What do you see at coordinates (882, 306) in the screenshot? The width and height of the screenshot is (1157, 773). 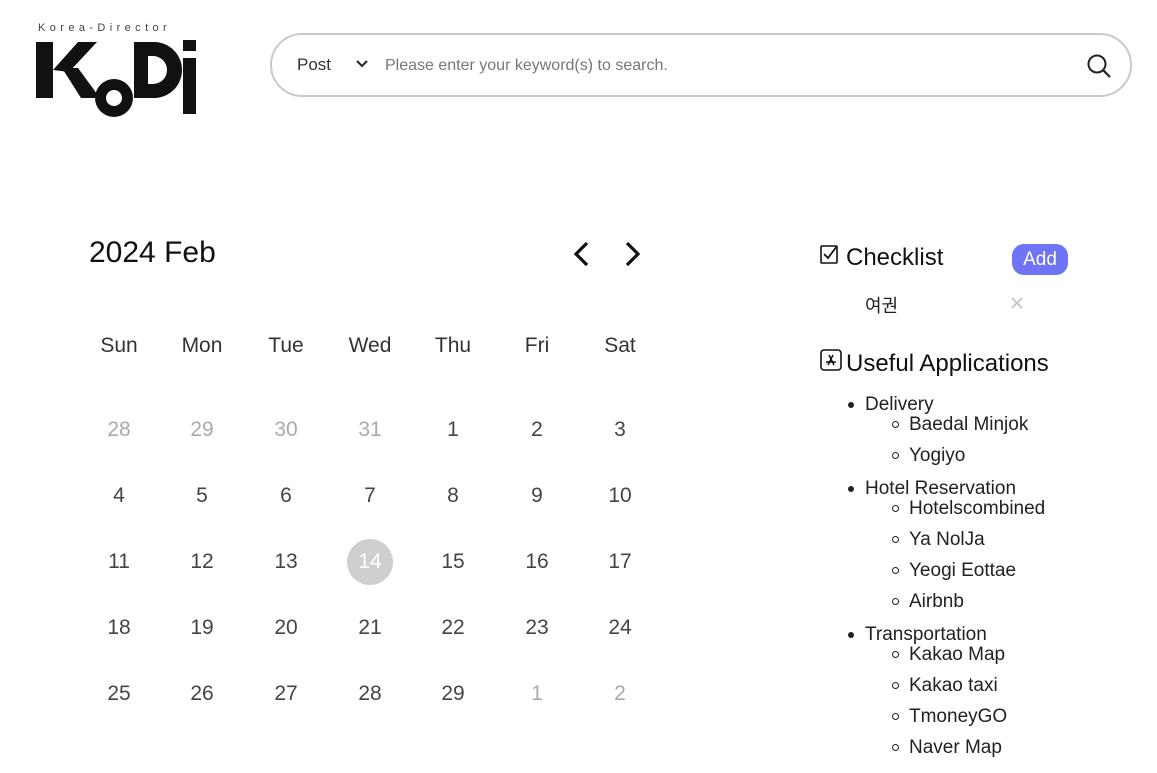 I see `checklist-item: 여권` at bounding box center [882, 306].